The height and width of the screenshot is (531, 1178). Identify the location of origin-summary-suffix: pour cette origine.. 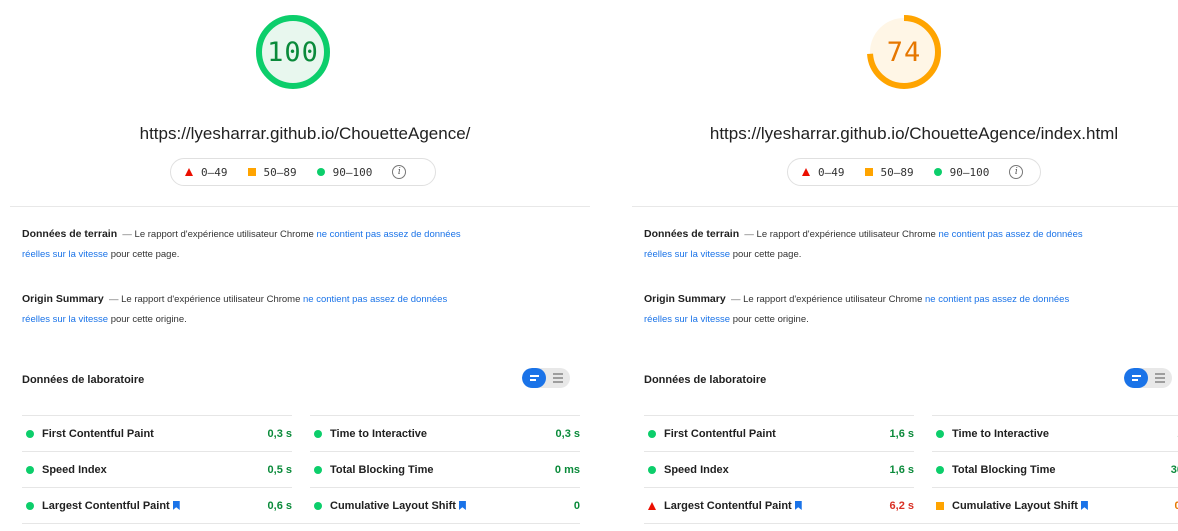
(148, 319).